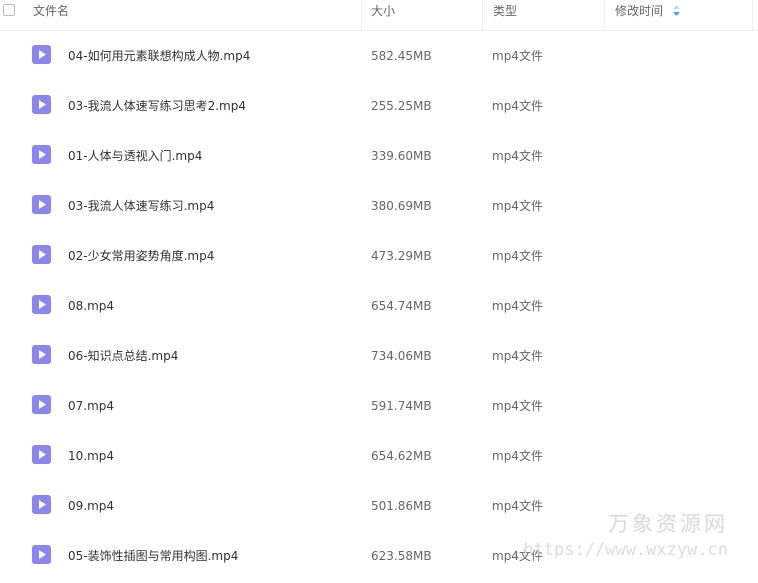  Describe the element at coordinates (123, 356) in the screenshot. I see `file-name: 06-知识点总结.mp4` at that location.